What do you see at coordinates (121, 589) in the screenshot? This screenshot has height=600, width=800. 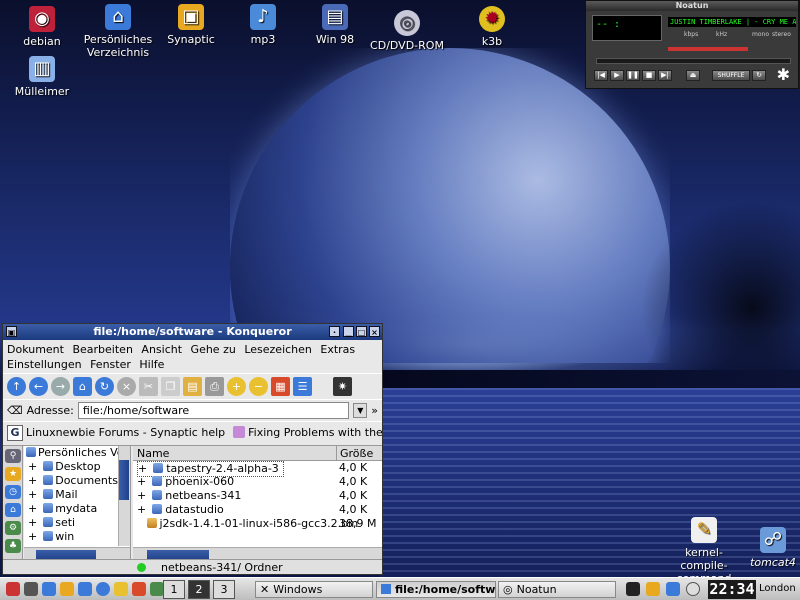 I see `quicklaunch-mail-icon` at bounding box center [121, 589].